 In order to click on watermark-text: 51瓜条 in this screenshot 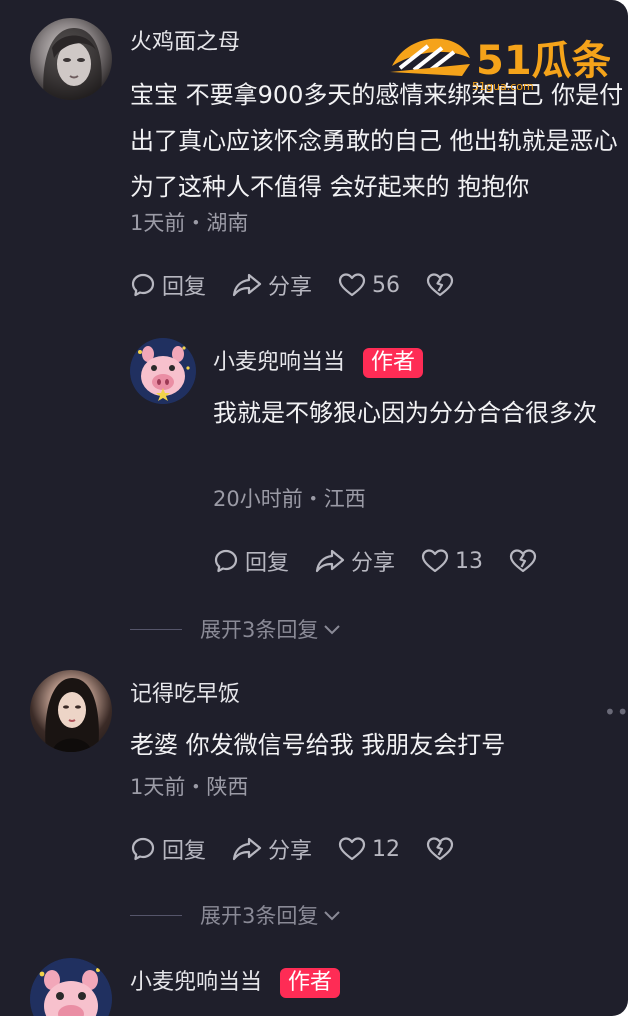, I will do `click(543, 61)`.